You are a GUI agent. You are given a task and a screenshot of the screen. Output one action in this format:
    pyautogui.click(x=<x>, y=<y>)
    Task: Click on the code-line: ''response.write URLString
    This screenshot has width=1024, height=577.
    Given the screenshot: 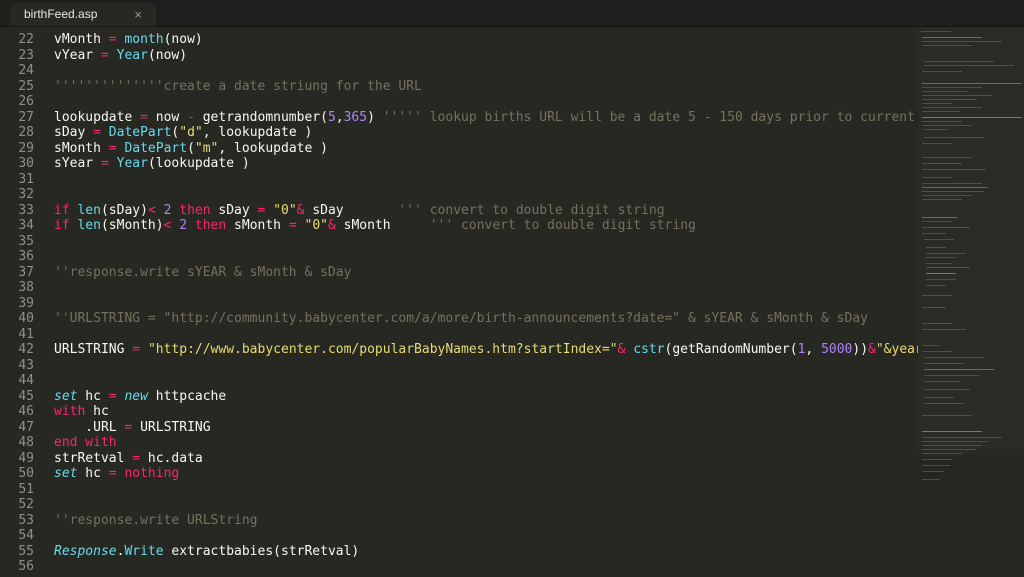 What is the action you would take?
    pyautogui.click(x=156, y=521)
    